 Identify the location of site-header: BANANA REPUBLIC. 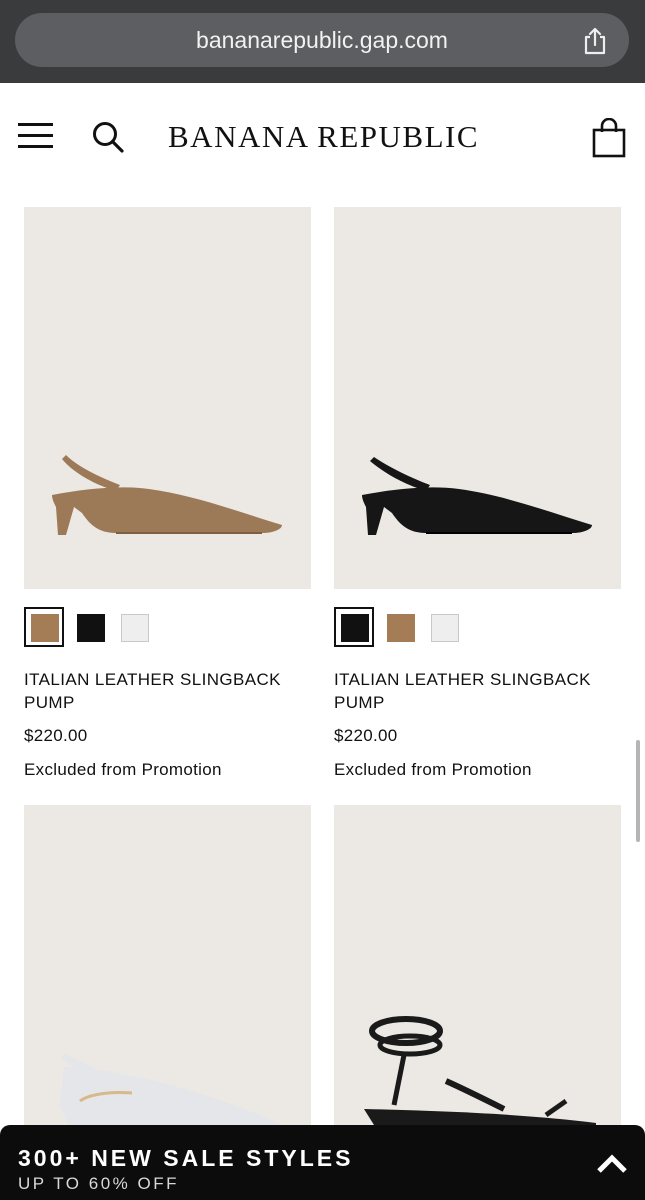
(322, 138).